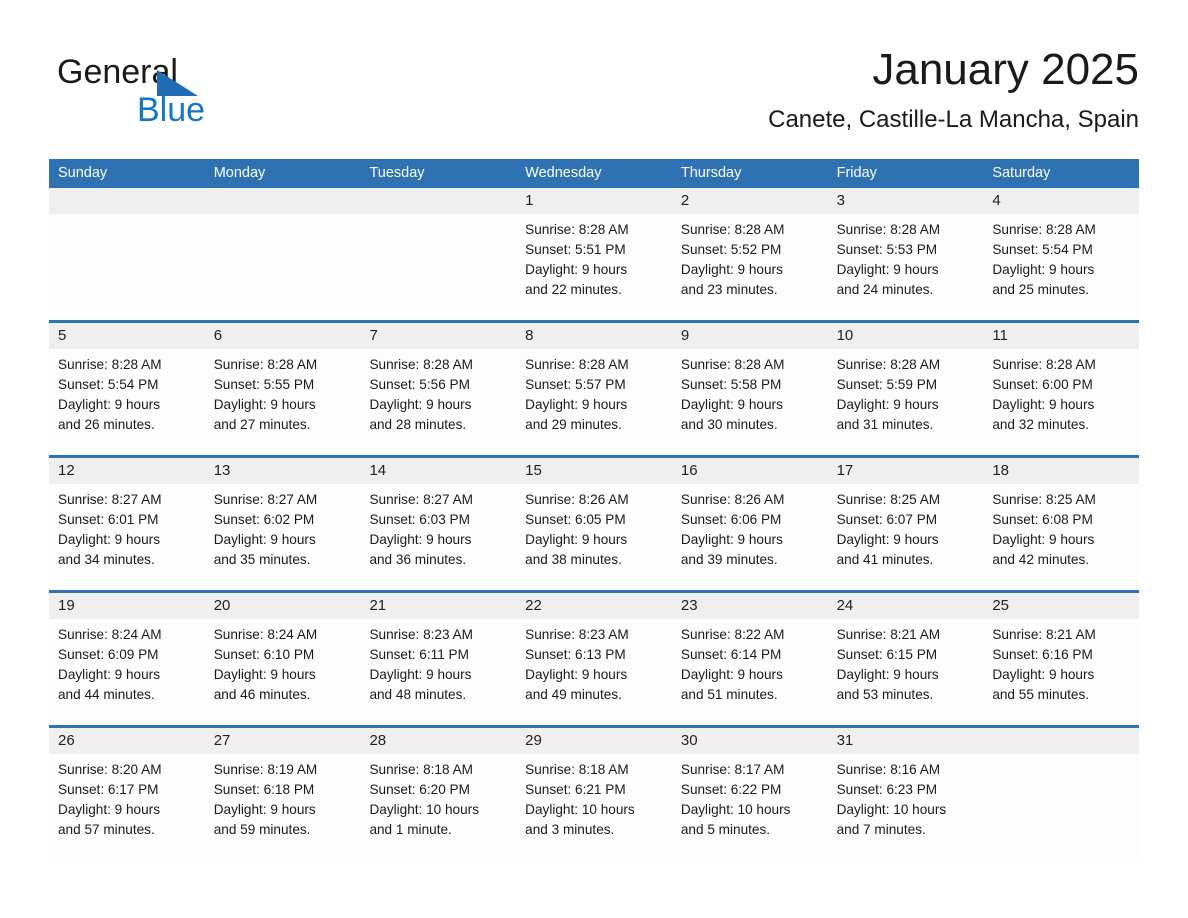 The height and width of the screenshot is (918, 1188). What do you see at coordinates (575, 519) in the screenshot?
I see `day-info-line: Sunset: 6:05 PM` at bounding box center [575, 519].